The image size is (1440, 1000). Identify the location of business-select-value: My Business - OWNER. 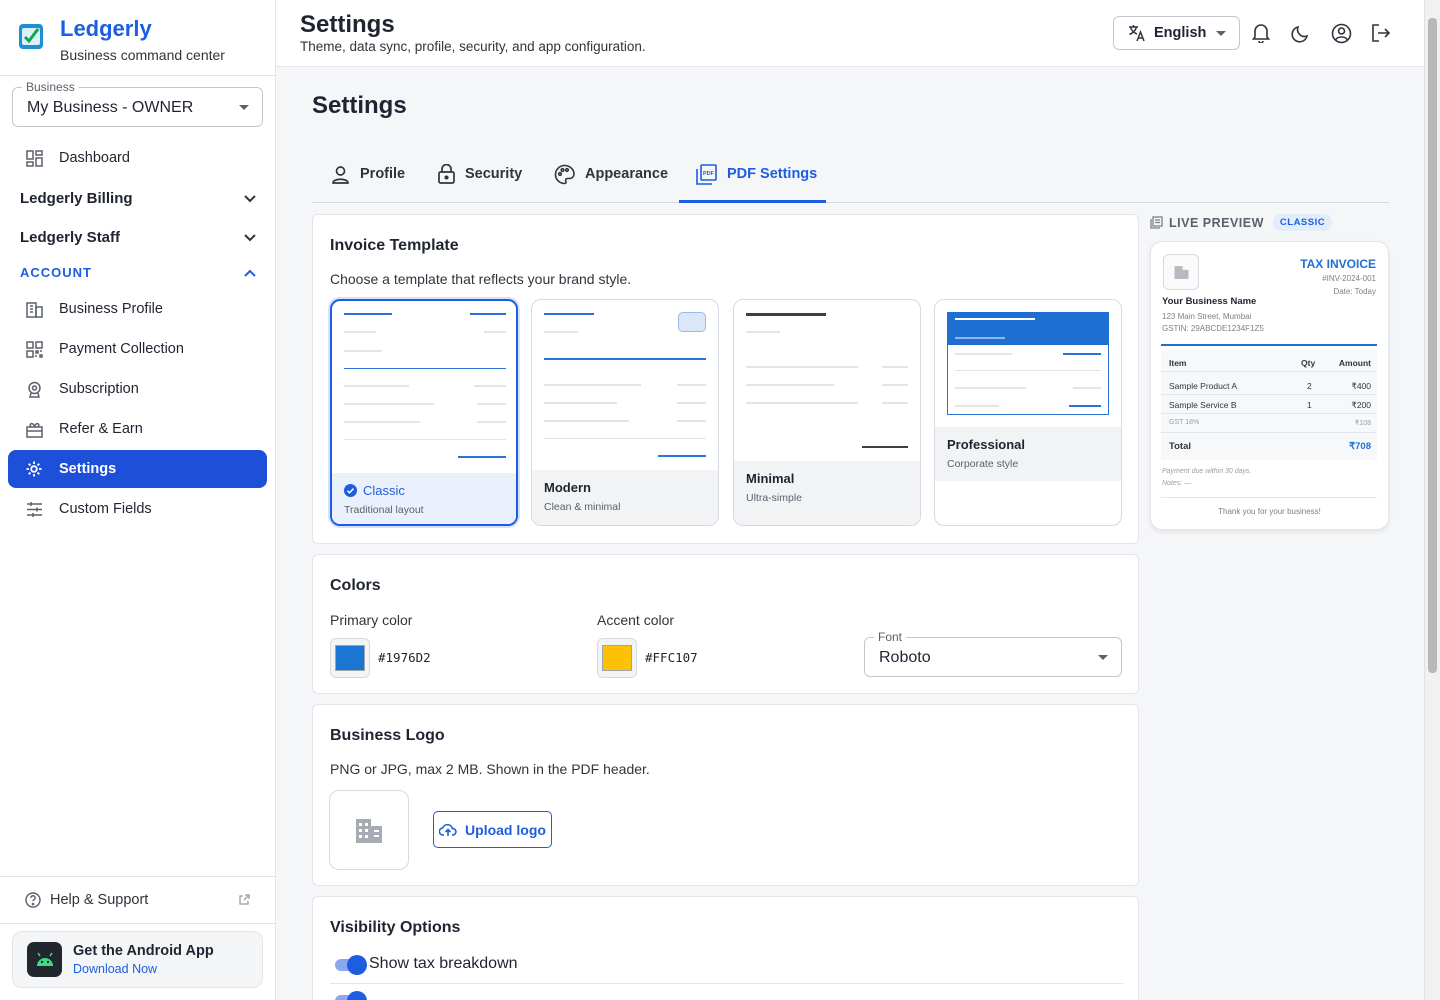
(110, 107).